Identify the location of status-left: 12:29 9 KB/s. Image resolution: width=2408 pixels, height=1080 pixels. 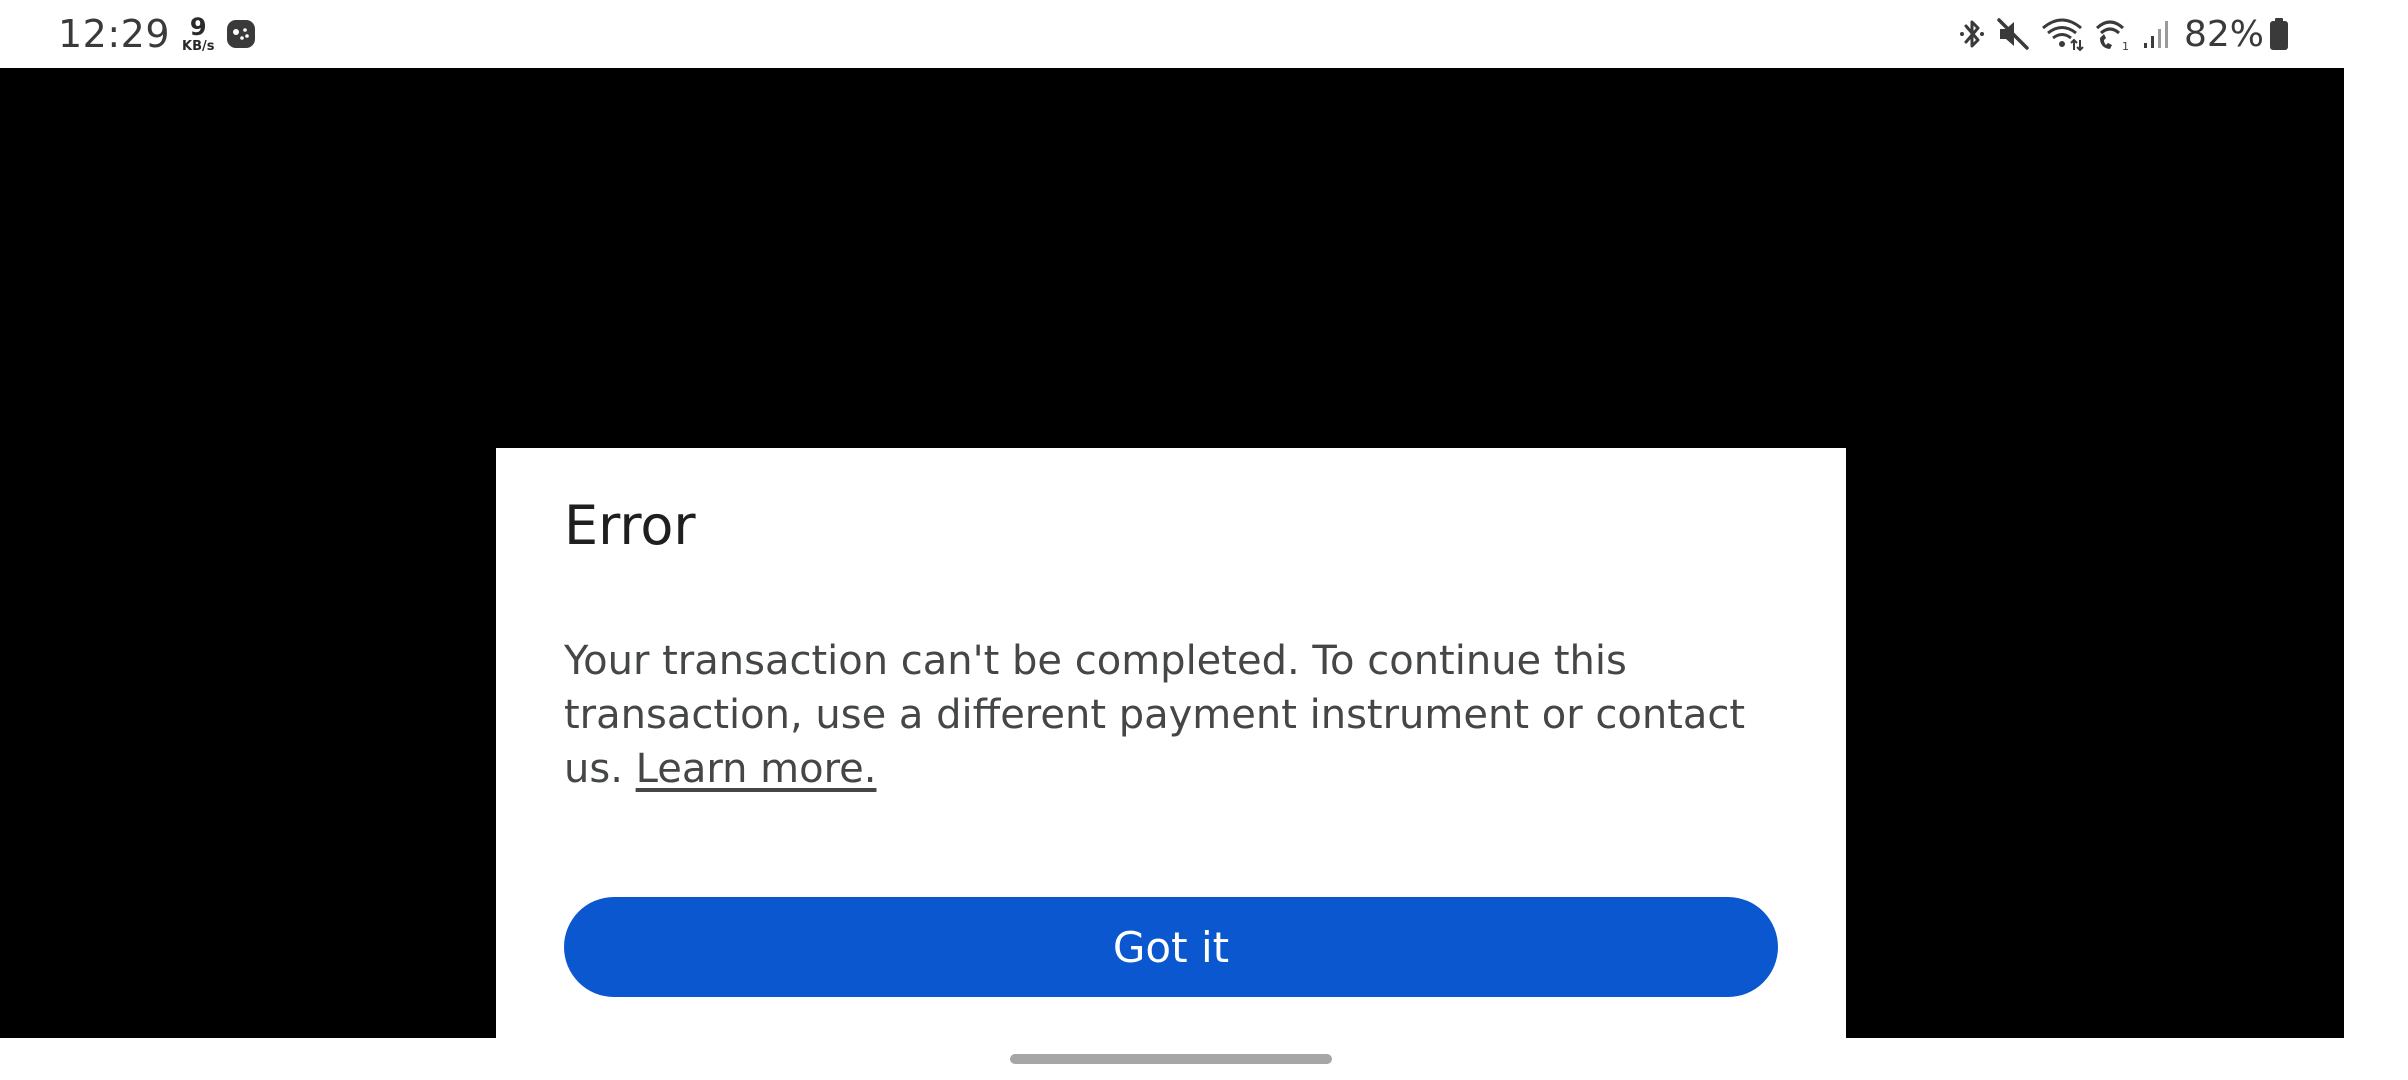
(157, 34).